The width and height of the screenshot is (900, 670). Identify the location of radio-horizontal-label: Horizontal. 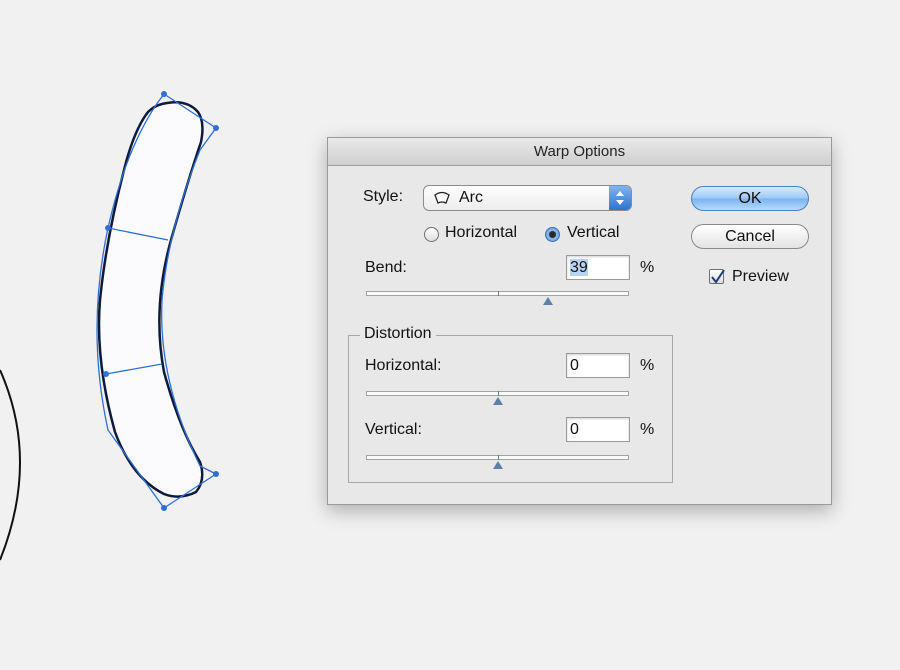
(481, 232).